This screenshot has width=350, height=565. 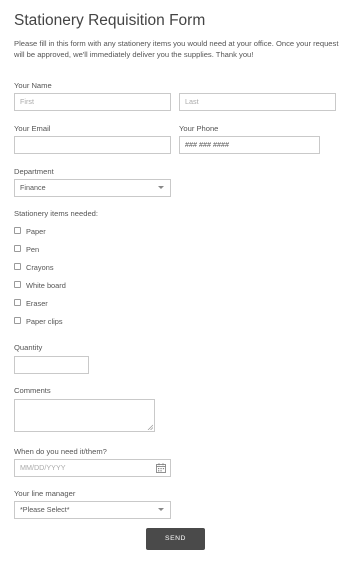 I want to click on eraser-checkbox, so click(x=17, y=302).